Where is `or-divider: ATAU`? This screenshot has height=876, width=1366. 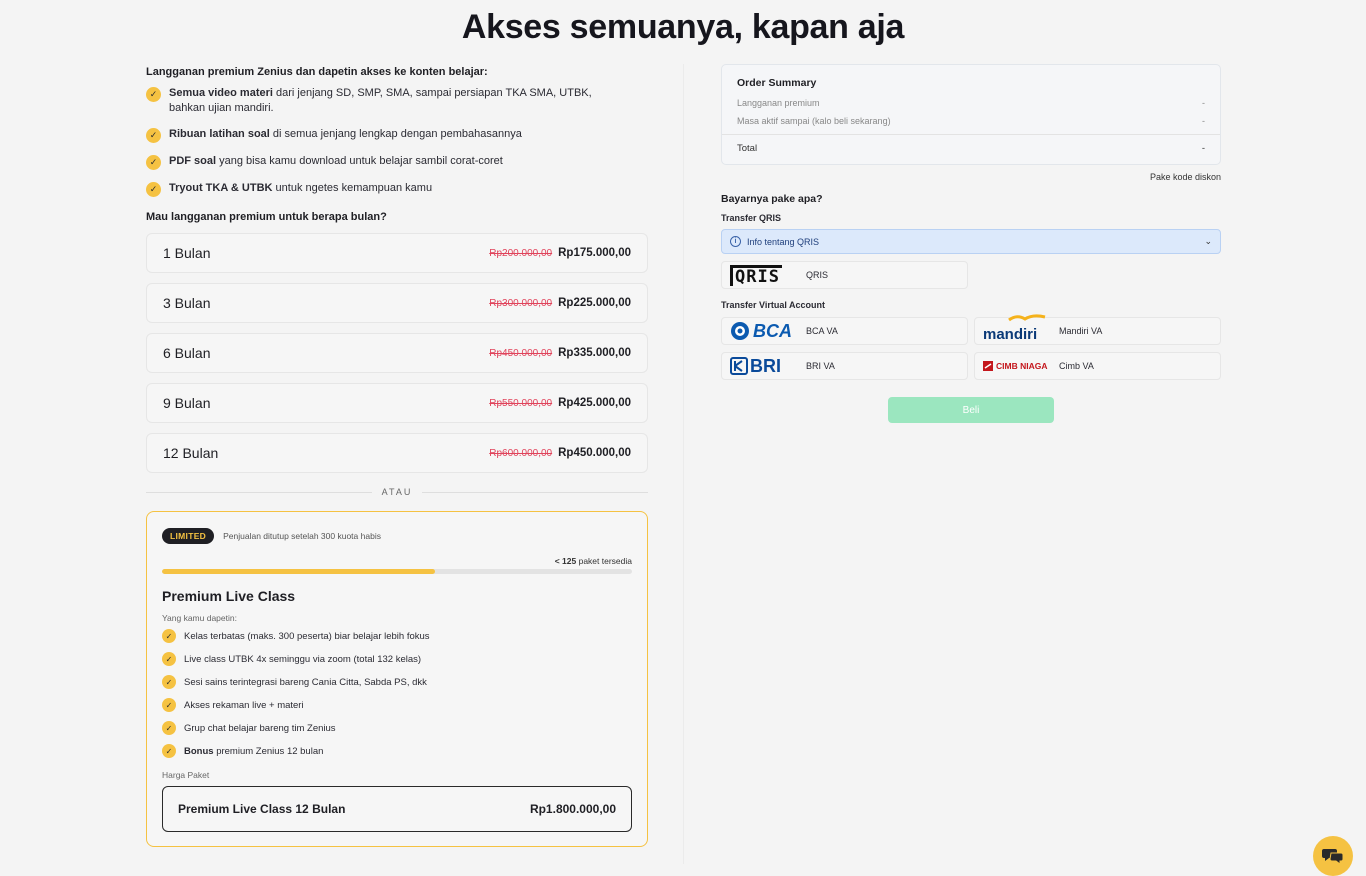 or-divider: ATAU is located at coordinates (397, 492).